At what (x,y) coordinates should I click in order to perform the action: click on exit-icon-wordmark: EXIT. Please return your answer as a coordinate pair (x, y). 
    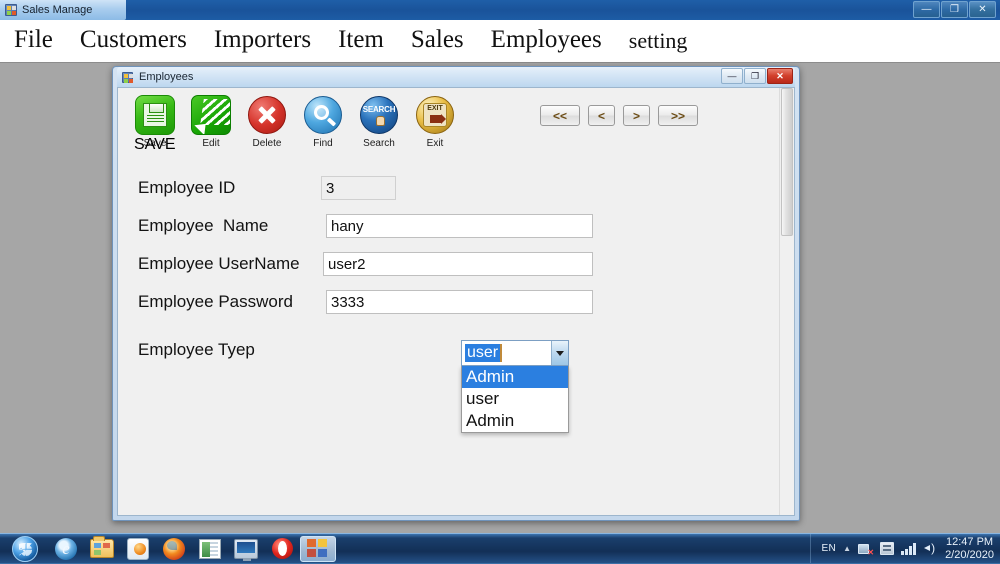
    Looking at the image, I should click on (435, 108).